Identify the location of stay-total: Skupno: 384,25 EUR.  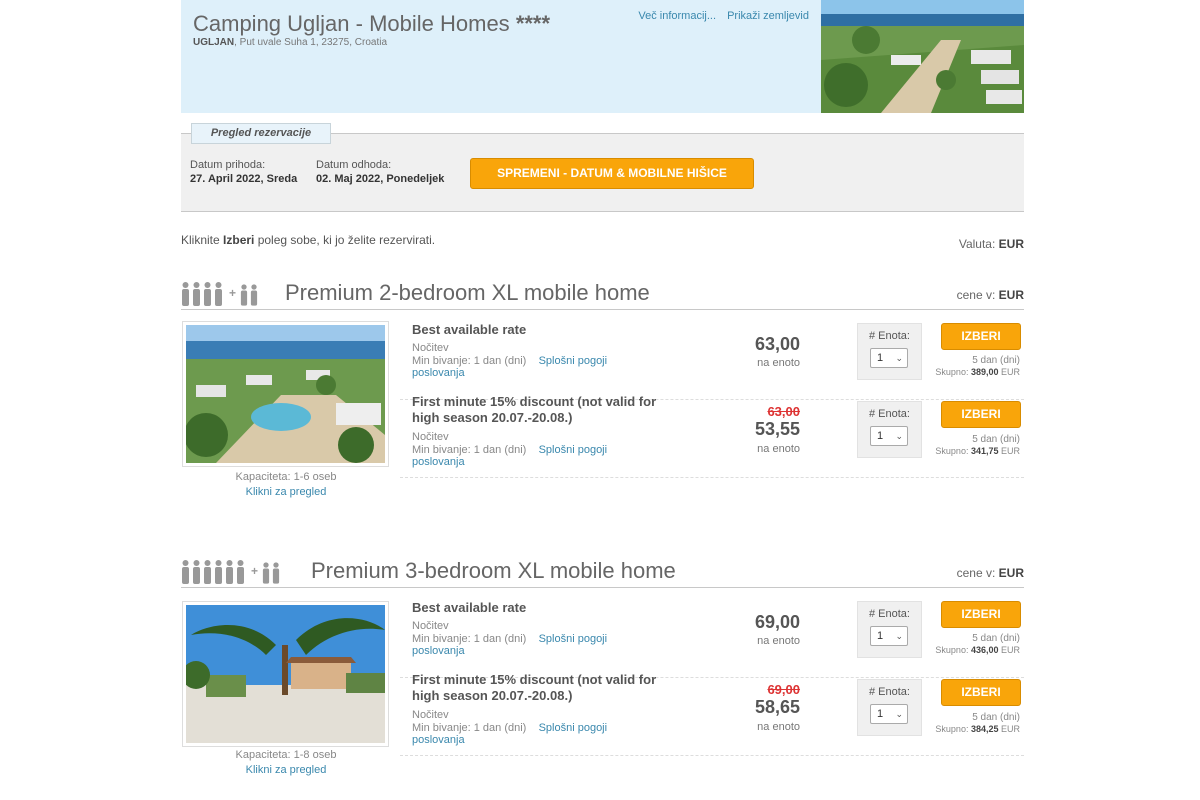
(977, 729).